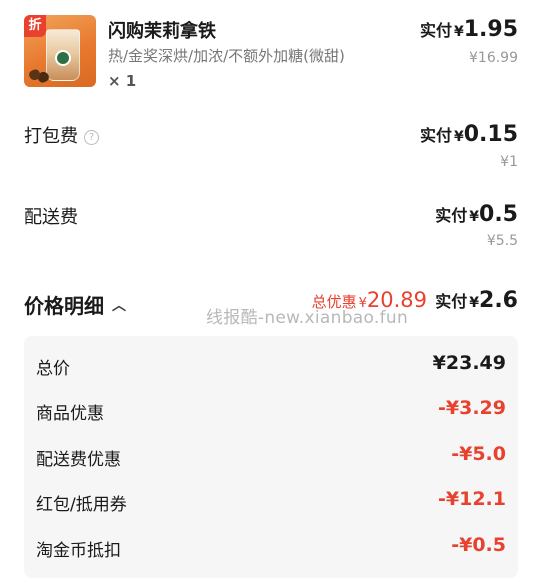 The width and height of the screenshot is (540, 582). What do you see at coordinates (39, 76) in the screenshot?
I see `coffee-beans-icon` at bounding box center [39, 76].